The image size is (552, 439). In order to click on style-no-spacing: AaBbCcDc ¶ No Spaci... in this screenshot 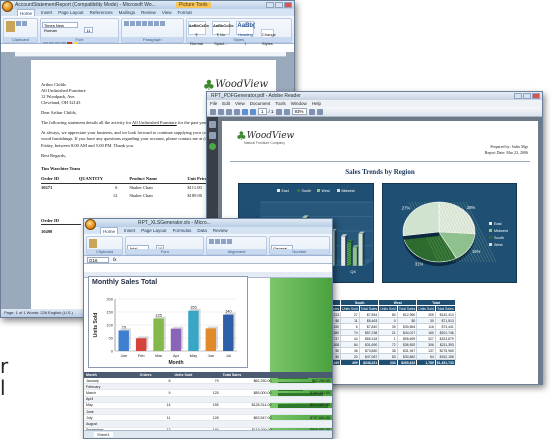, I will do `click(222, 33)`.